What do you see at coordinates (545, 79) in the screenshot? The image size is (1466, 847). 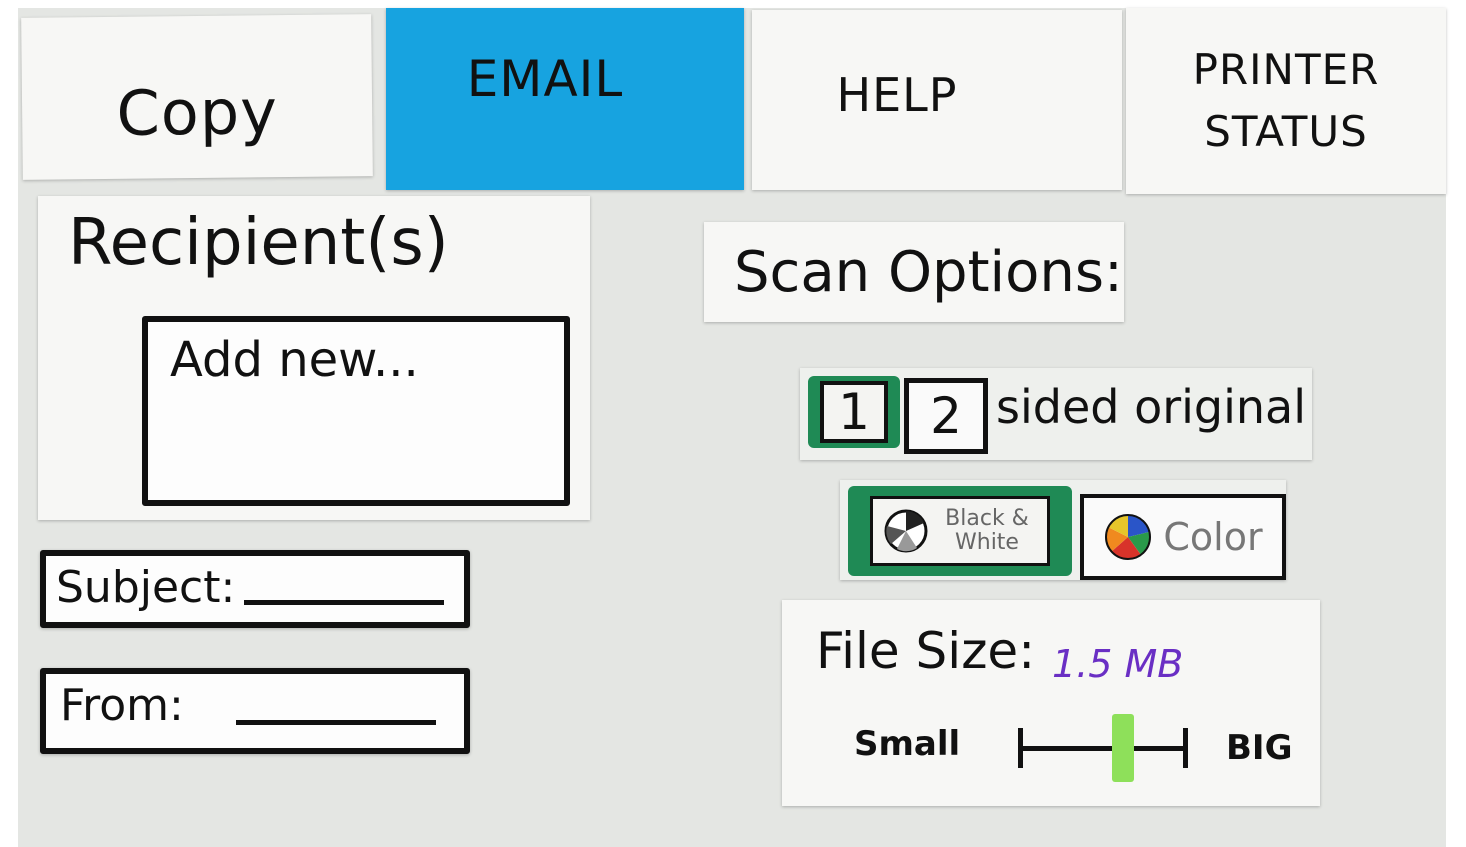 I see `tab-email-label: EMAIL` at bounding box center [545, 79].